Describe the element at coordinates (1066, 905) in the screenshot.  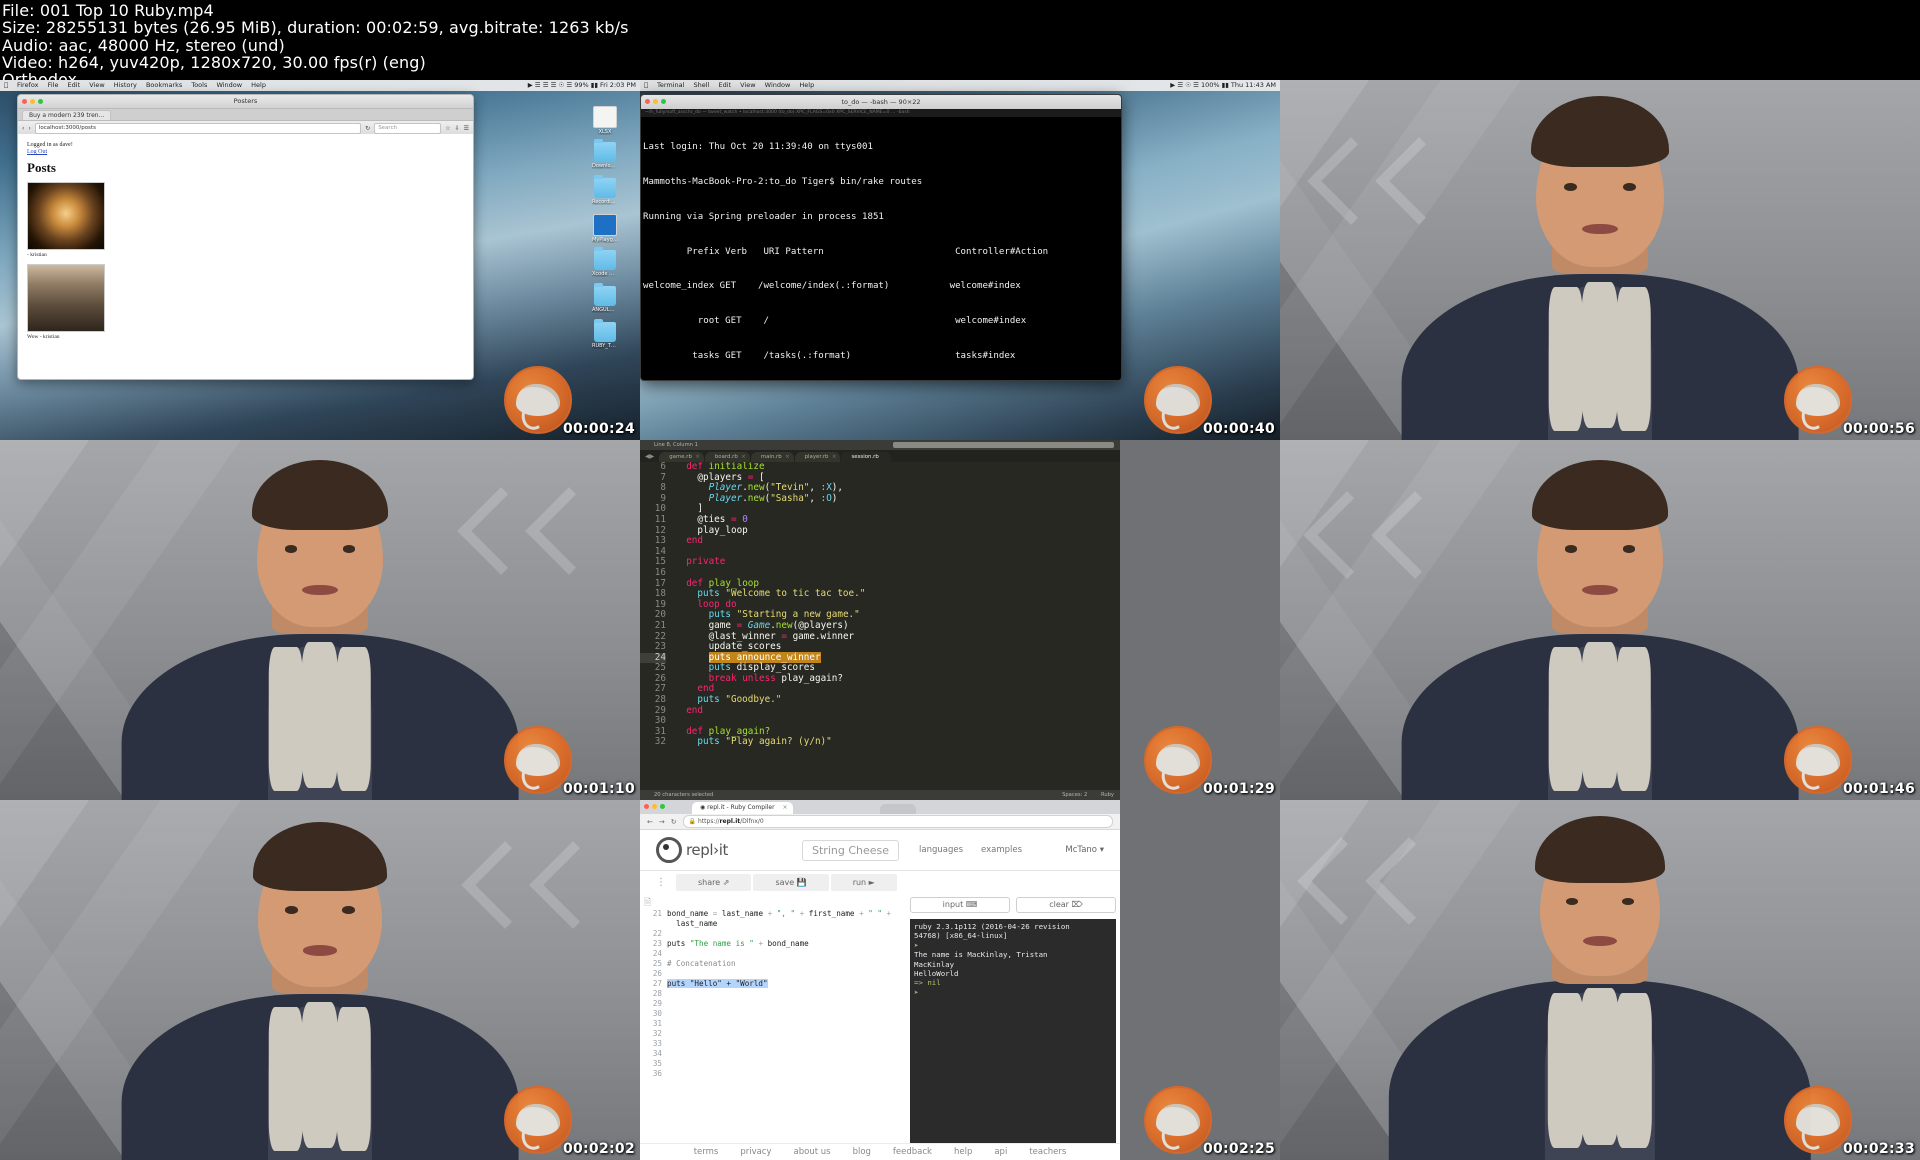
I see `clear-button: clear ⌦` at that location.